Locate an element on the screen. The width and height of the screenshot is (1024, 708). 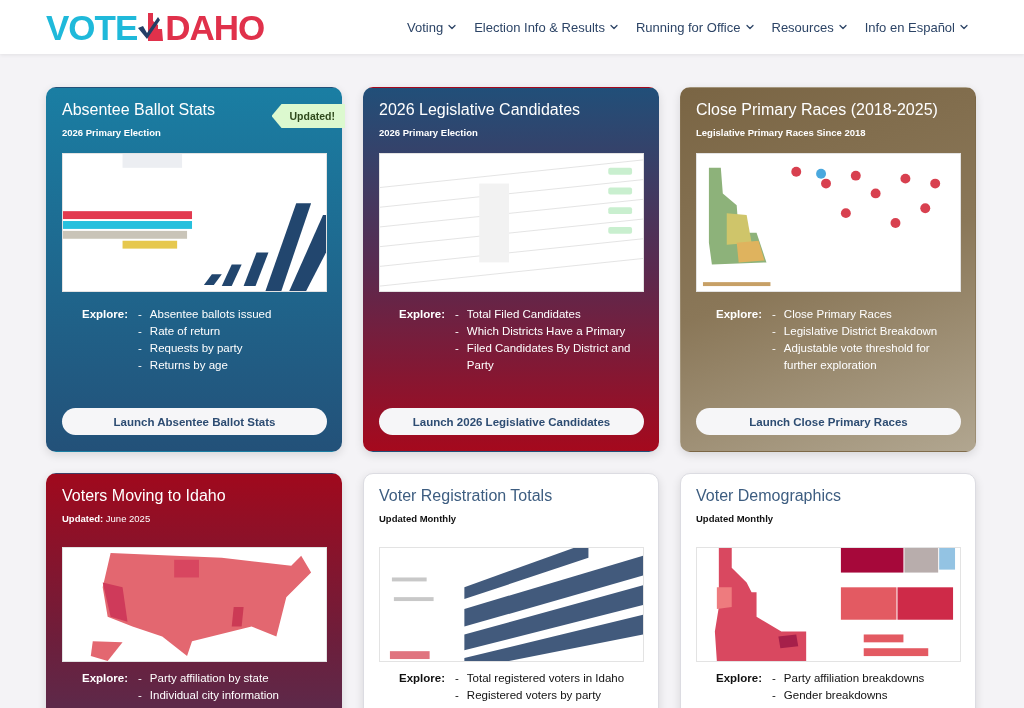
list-item: Absentee ballots issued is located at coordinates (210, 314).